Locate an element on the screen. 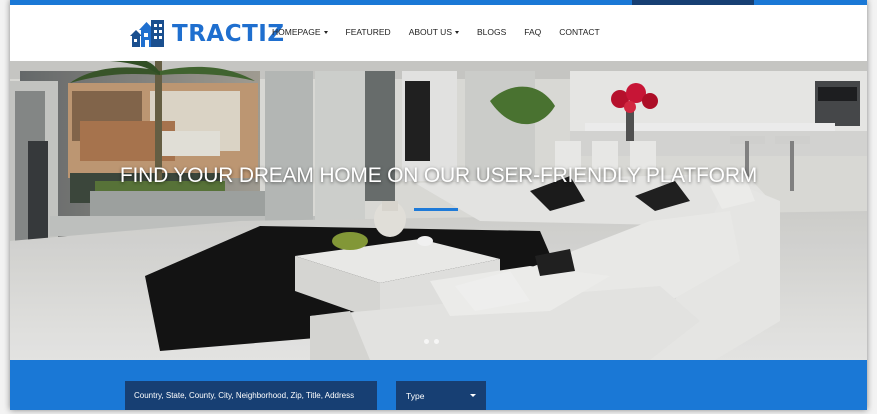  slider-pagination is located at coordinates (434, 341).